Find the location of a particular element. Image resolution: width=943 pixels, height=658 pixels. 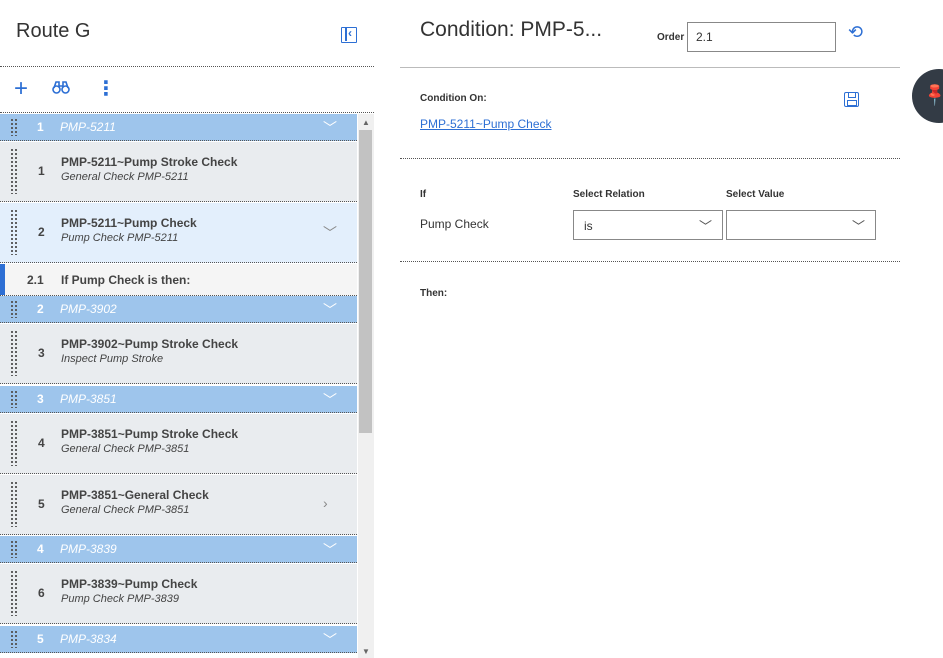

group-name: PMP-5211 is located at coordinates (88, 127).